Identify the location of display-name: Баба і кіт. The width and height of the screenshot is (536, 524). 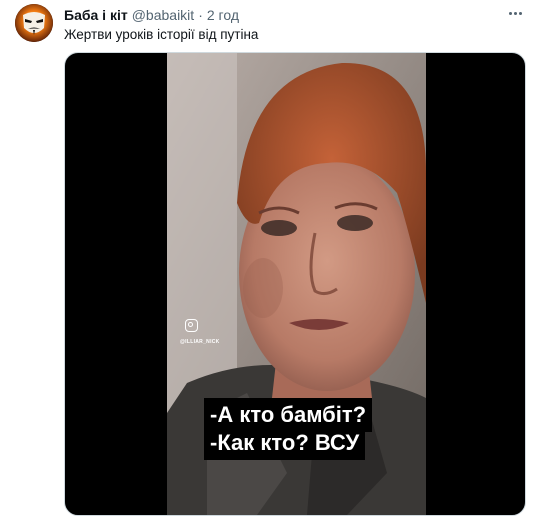
(96, 15).